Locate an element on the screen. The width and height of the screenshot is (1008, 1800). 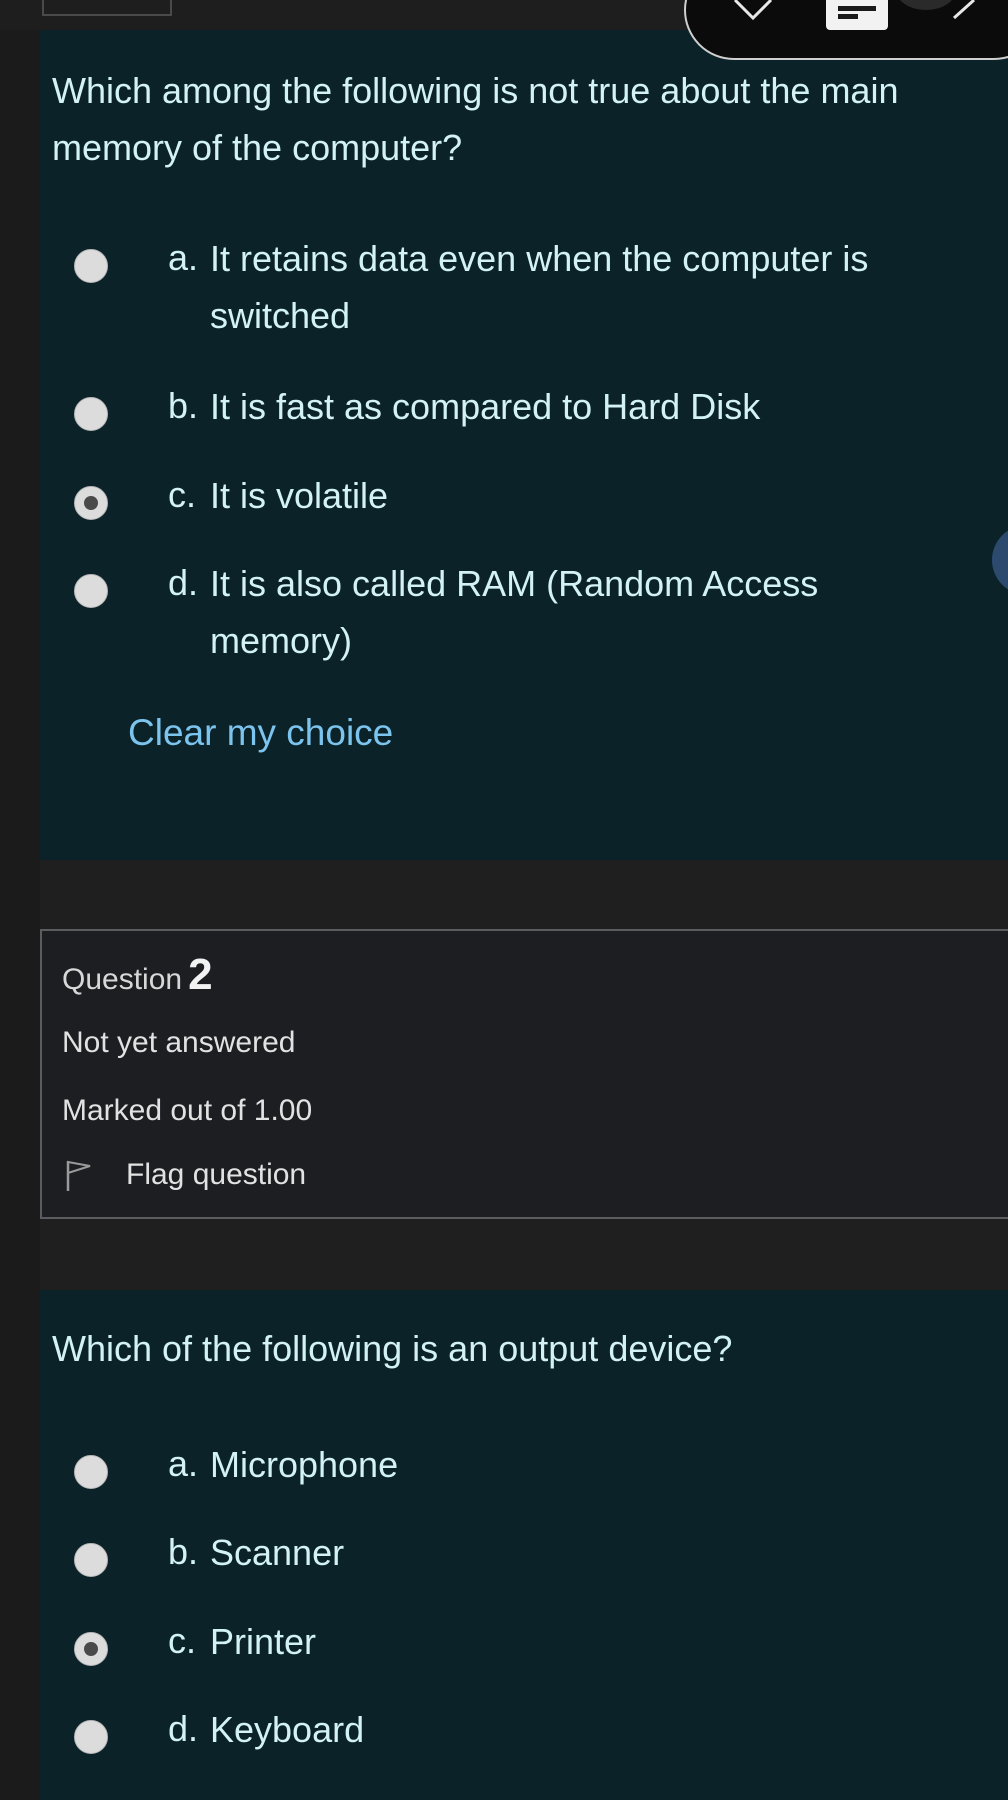
question-label: Question is located at coordinates (122, 979).